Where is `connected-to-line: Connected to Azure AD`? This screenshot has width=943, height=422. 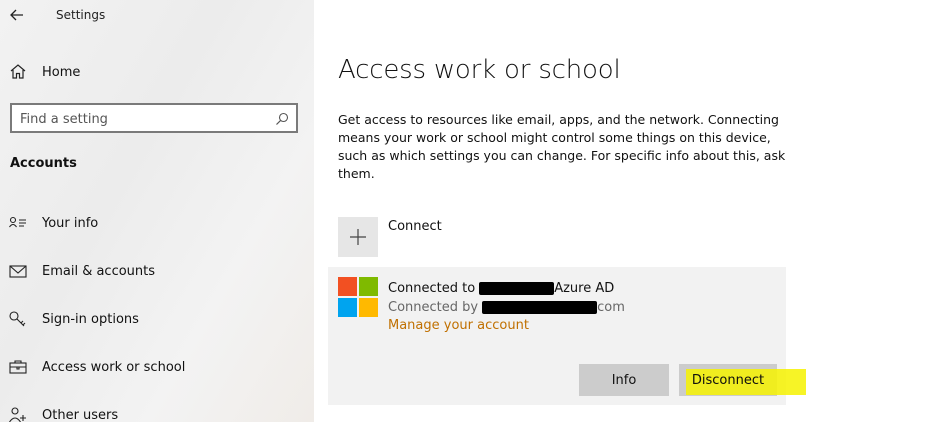
connected-to-line: Connected to Azure AD is located at coordinates (506, 288).